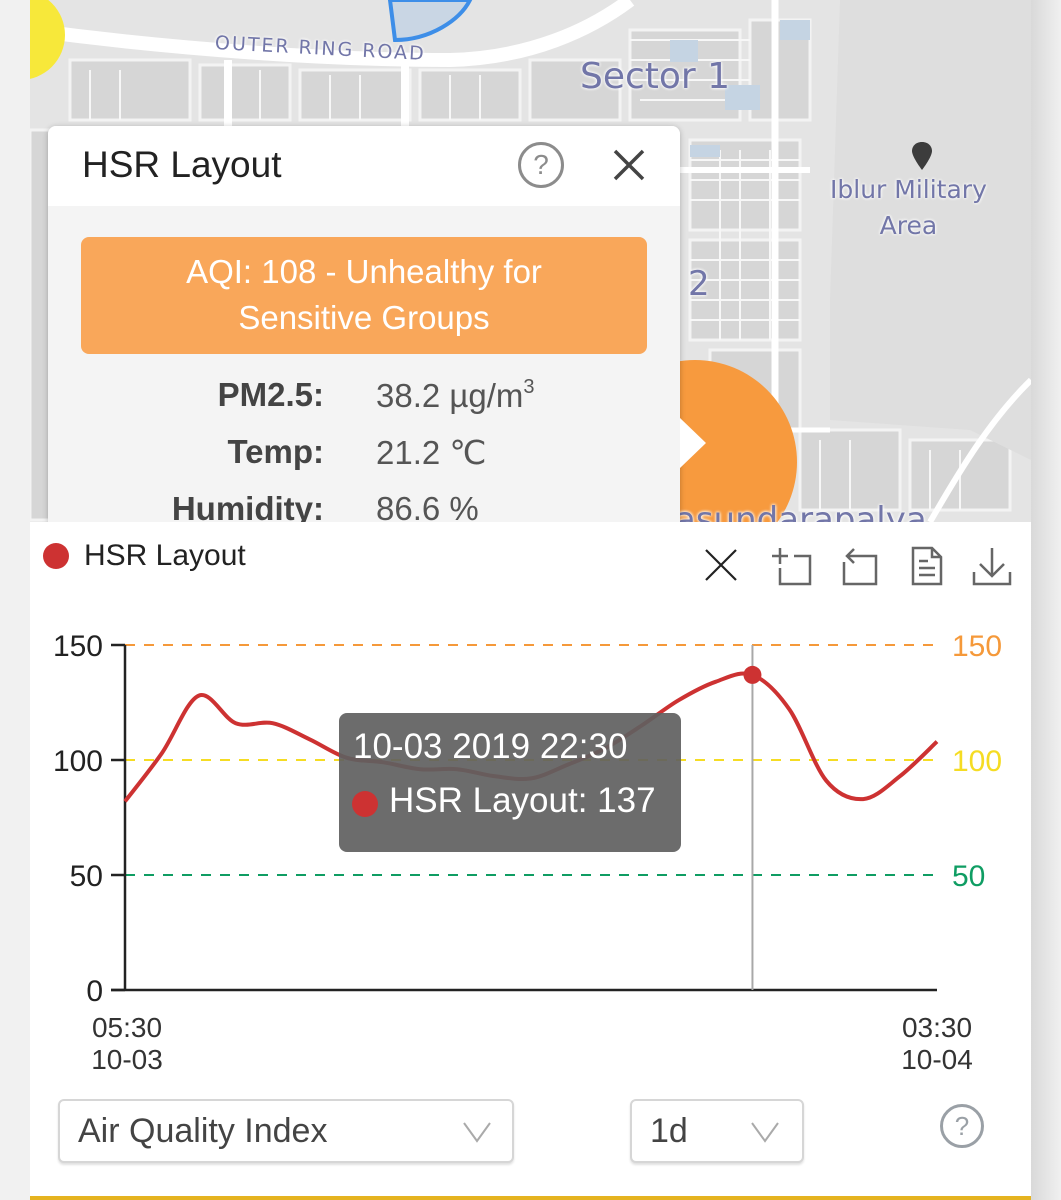  What do you see at coordinates (247, 506) in the screenshot?
I see `stat-label: Humidity:` at bounding box center [247, 506].